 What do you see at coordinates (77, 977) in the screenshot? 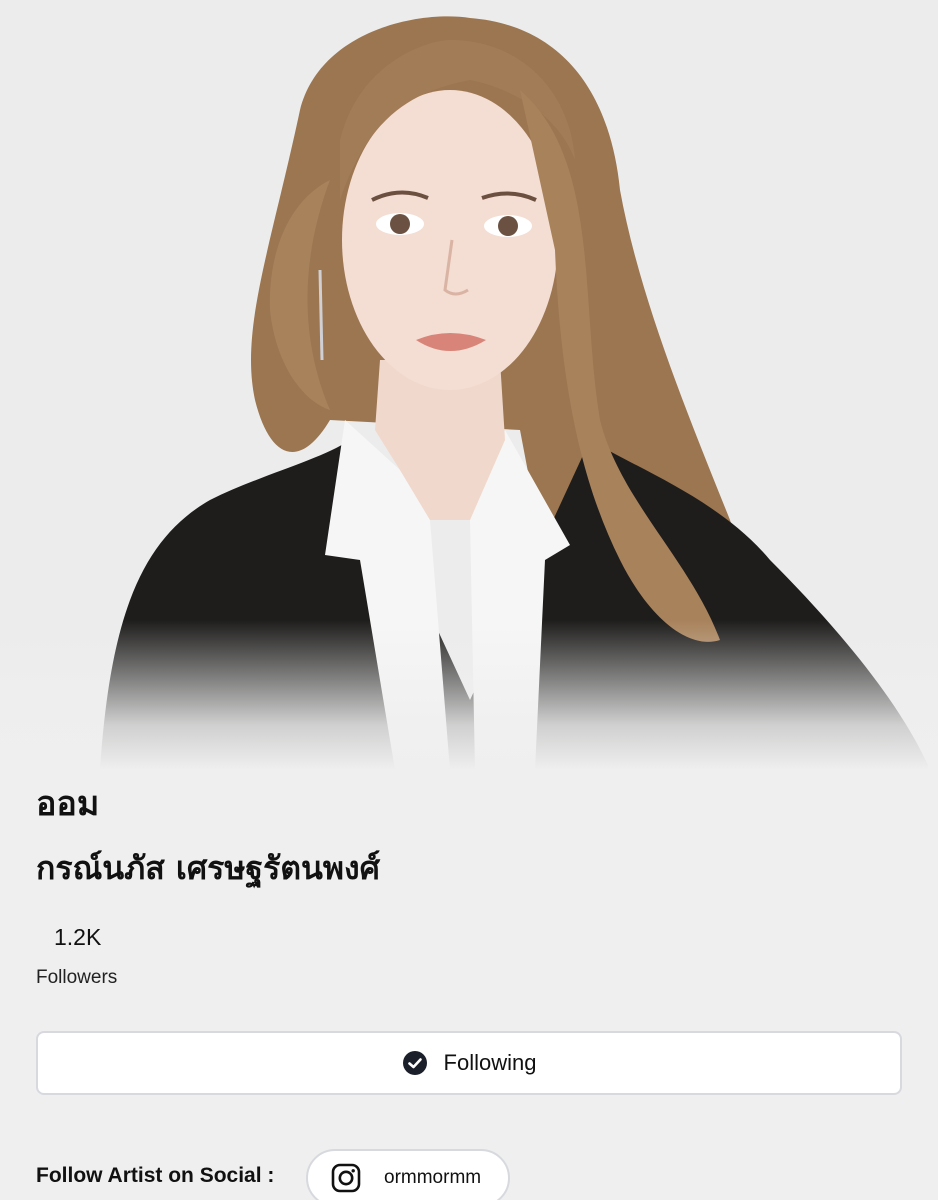
I see `followers-label: Followers` at bounding box center [77, 977].